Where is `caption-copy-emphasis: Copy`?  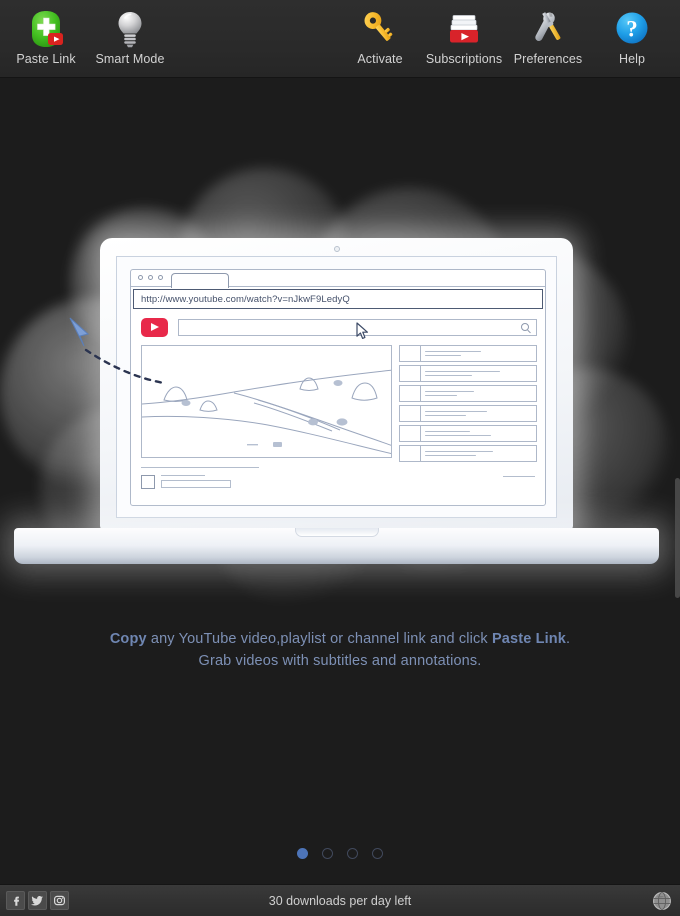
caption-copy-emphasis: Copy is located at coordinates (128, 639).